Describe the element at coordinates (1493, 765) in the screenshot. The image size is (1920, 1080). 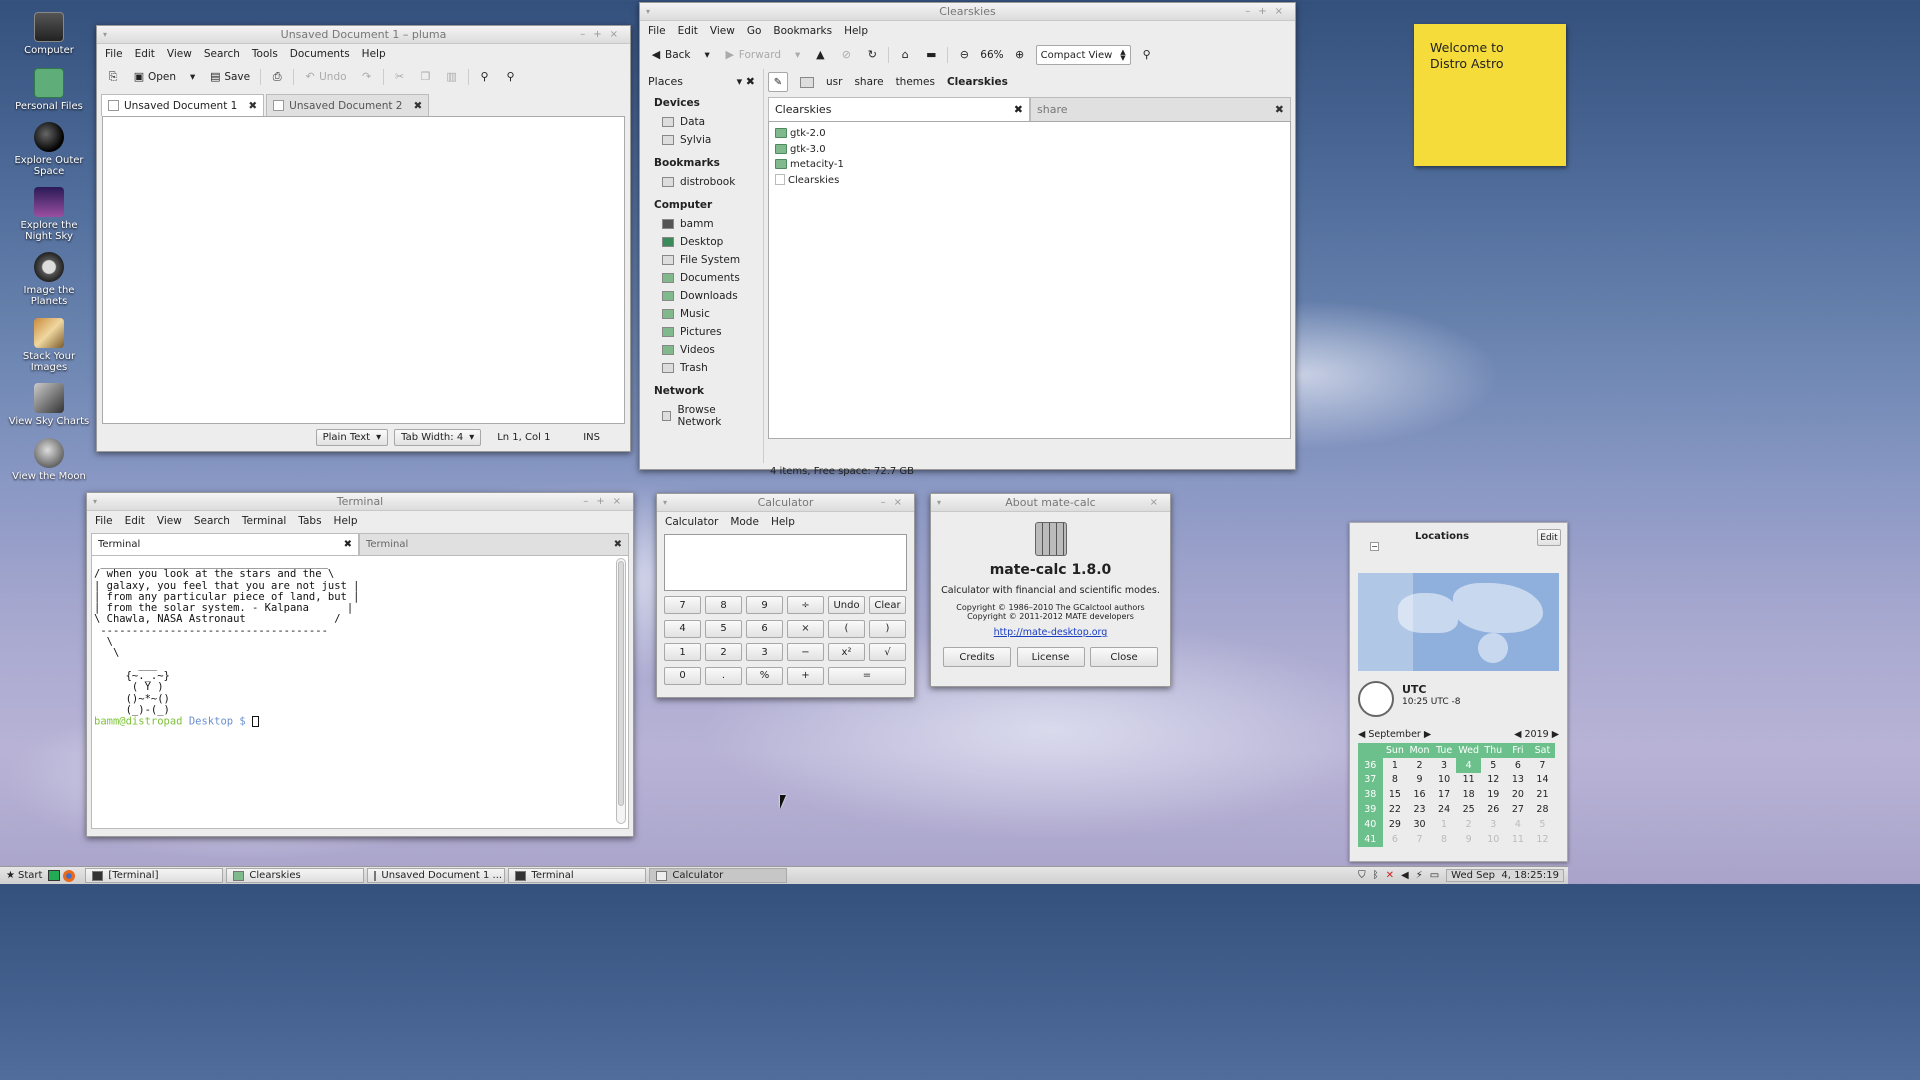
I see `calendar-day: 5` at that location.